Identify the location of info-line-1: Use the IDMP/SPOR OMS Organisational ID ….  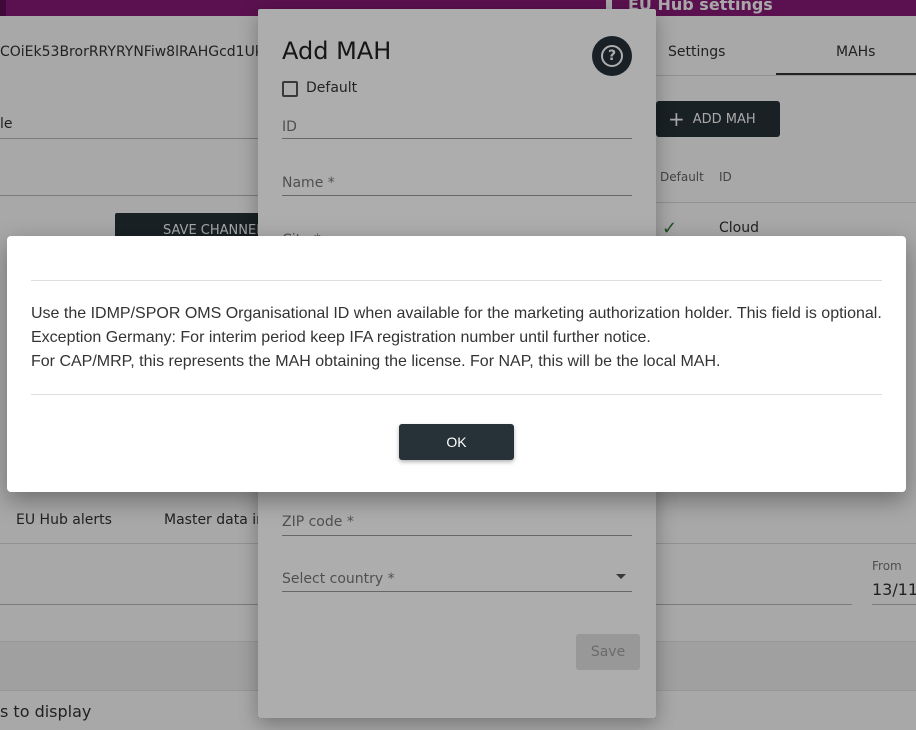
(456, 313).